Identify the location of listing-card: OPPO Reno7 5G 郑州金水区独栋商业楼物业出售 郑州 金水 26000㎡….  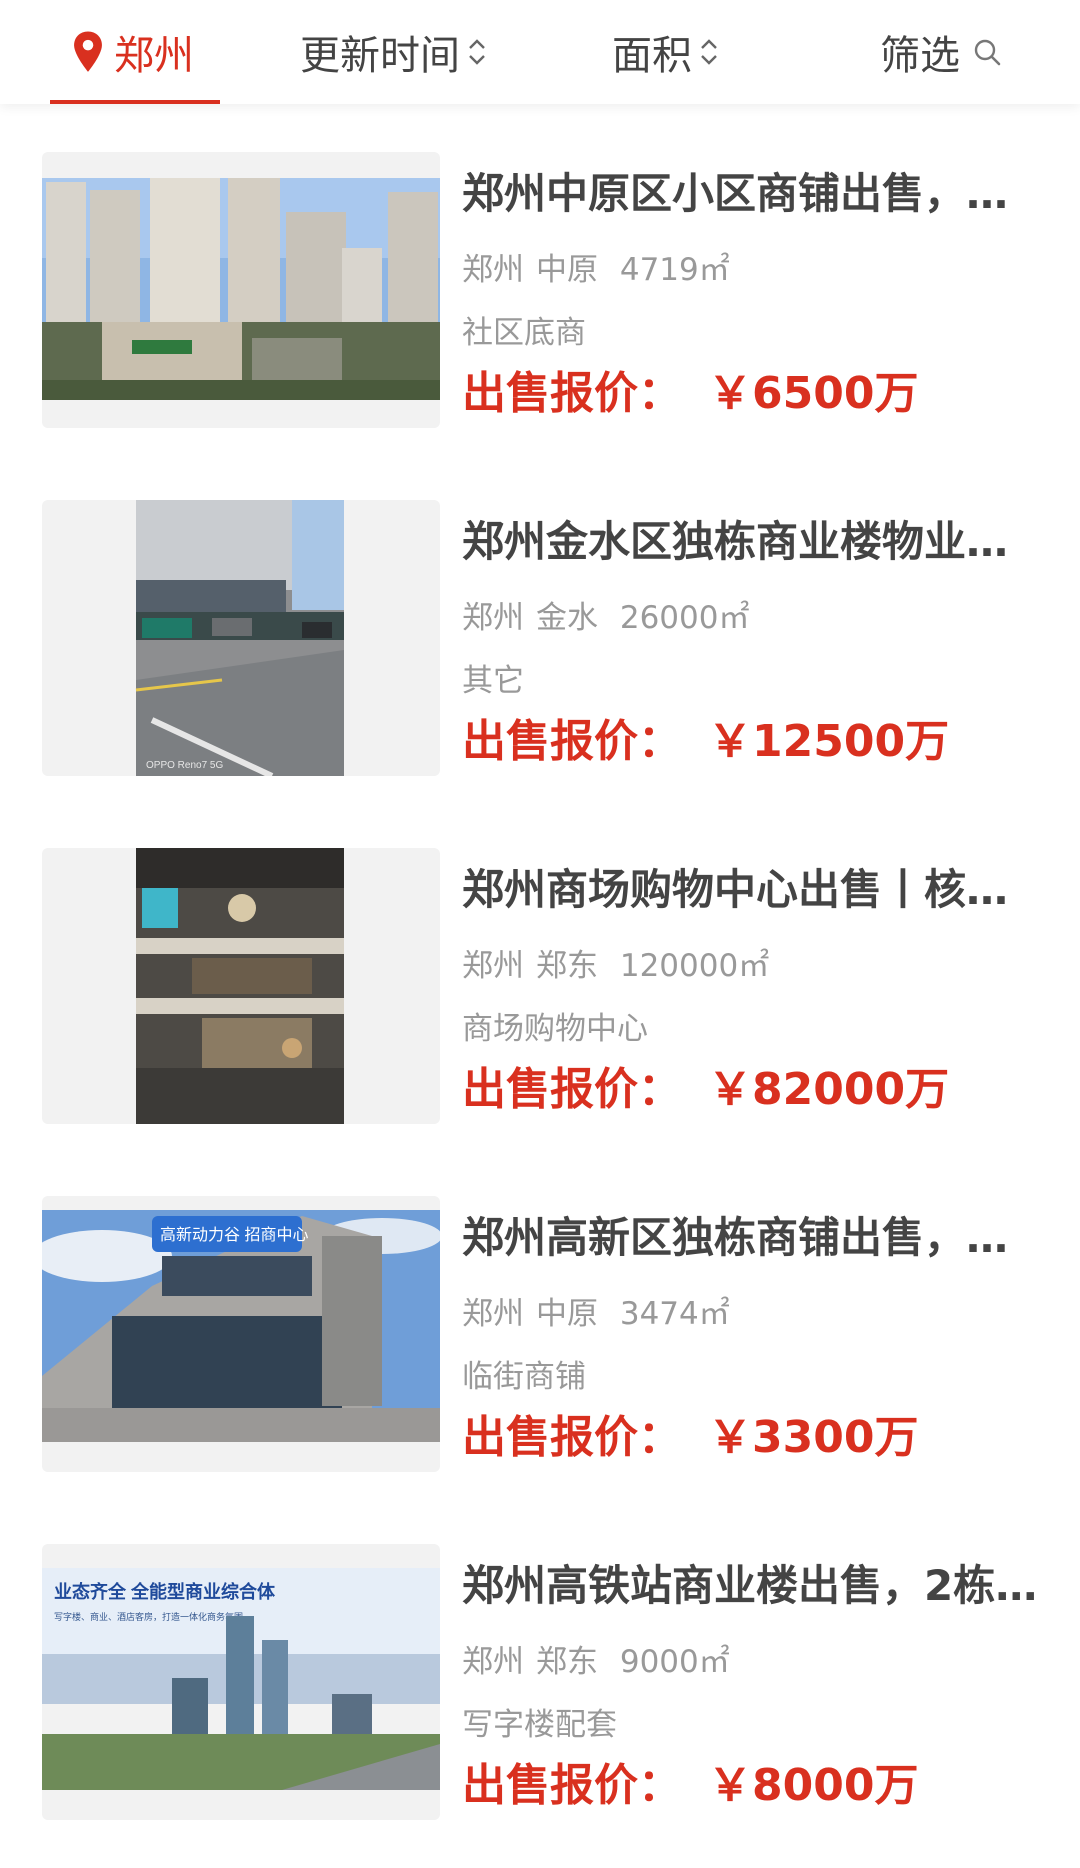
(540, 640).